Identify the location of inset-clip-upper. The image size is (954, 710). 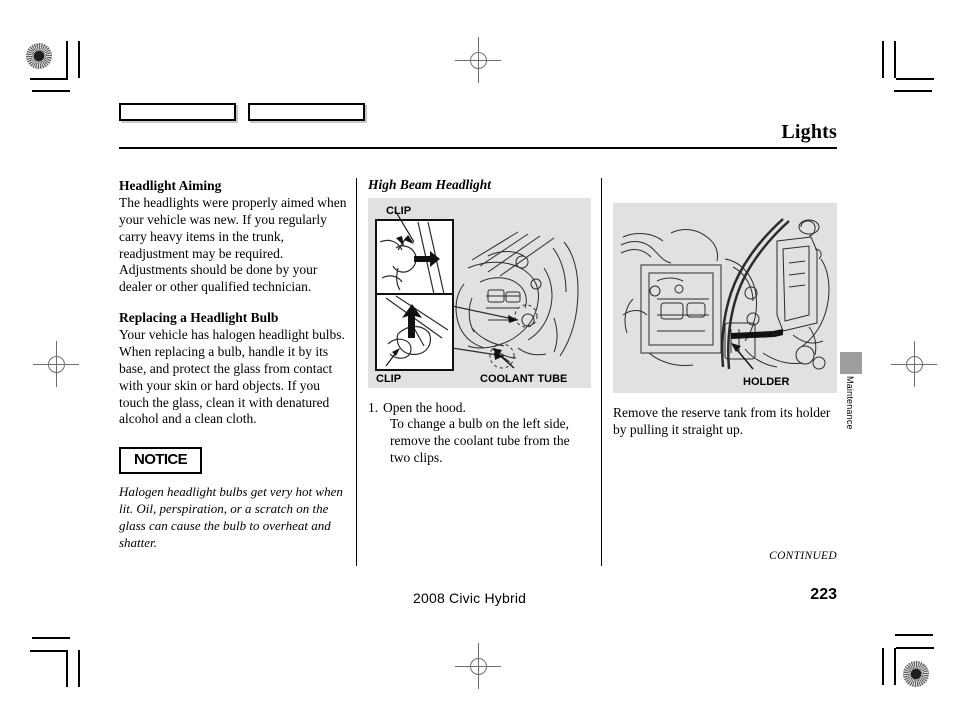
(414, 256).